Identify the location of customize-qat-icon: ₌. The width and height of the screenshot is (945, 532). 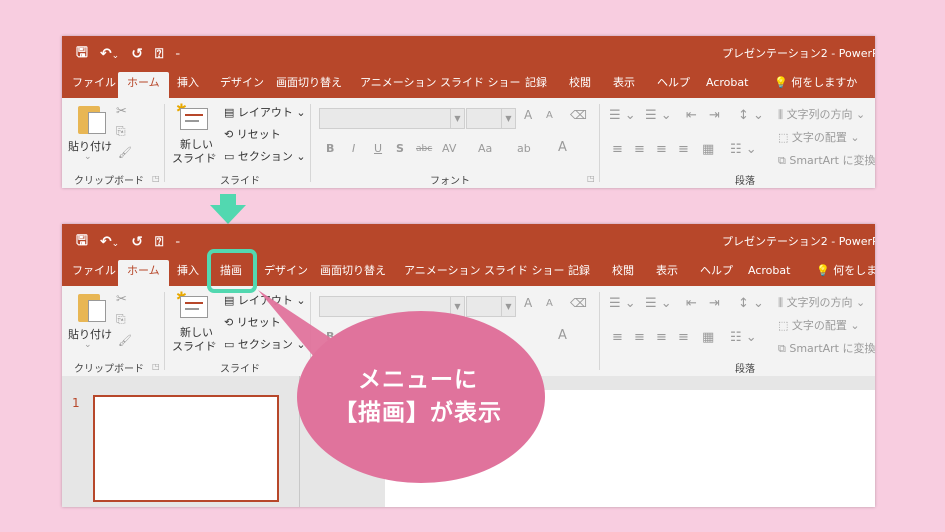
(177, 242).